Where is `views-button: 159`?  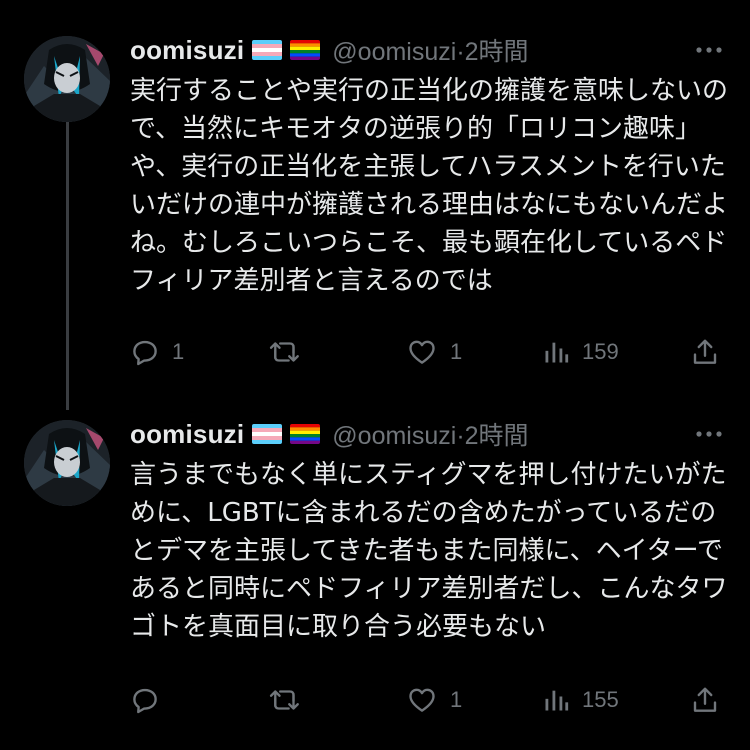 views-button: 159 is located at coordinates (580, 352).